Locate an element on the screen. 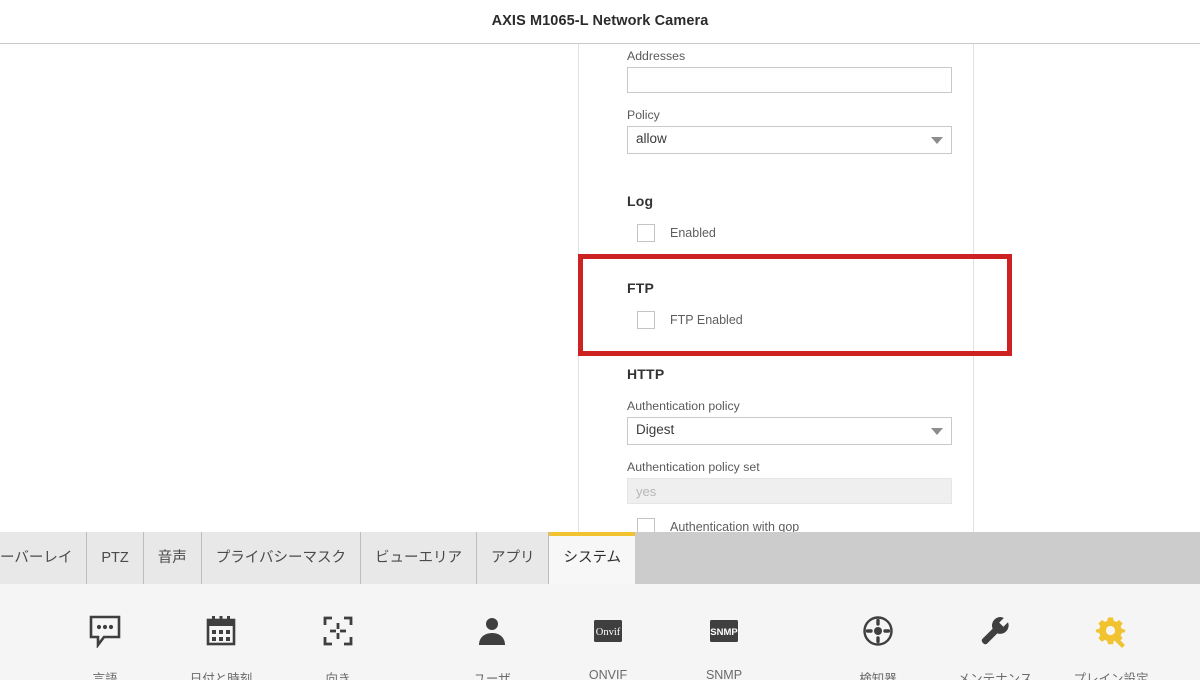  app-header: AXIS M1065-L Network Camera is located at coordinates (600, 22).